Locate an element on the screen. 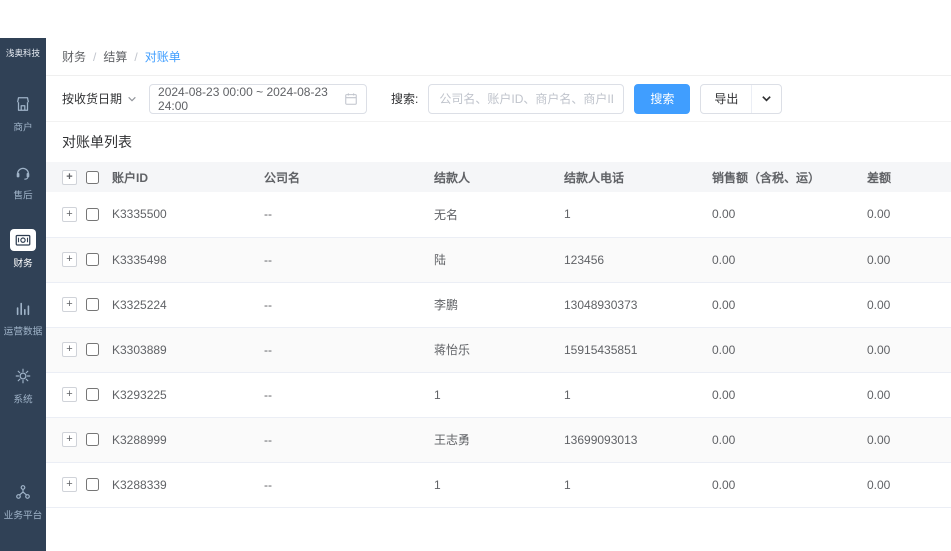  search-button: 搜索 is located at coordinates (662, 98).